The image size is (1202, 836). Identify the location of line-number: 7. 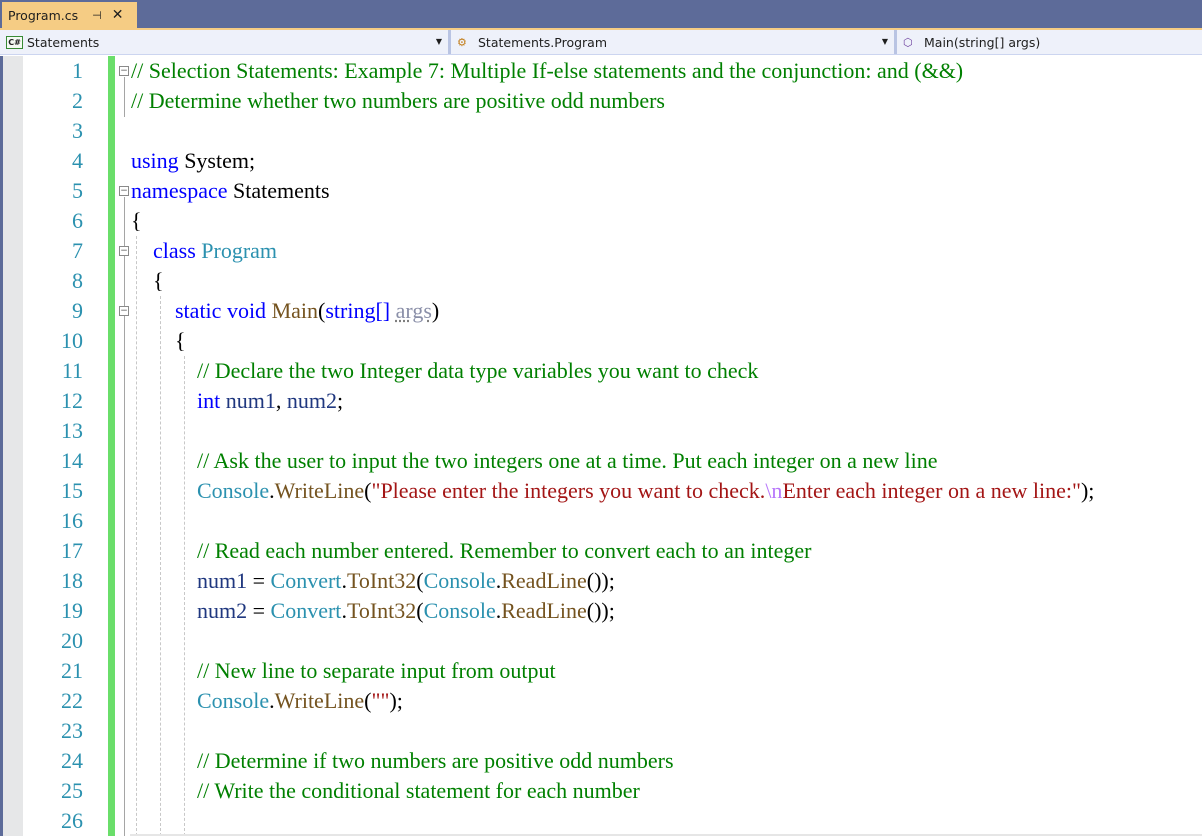
(77, 250).